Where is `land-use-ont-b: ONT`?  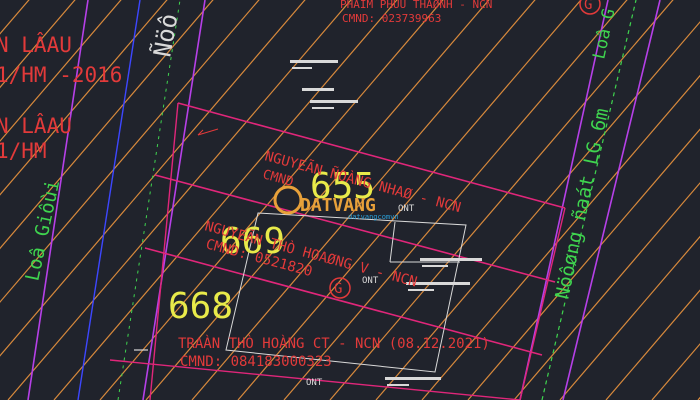
land-use-ont-b: ONT is located at coordinates (370, 281).